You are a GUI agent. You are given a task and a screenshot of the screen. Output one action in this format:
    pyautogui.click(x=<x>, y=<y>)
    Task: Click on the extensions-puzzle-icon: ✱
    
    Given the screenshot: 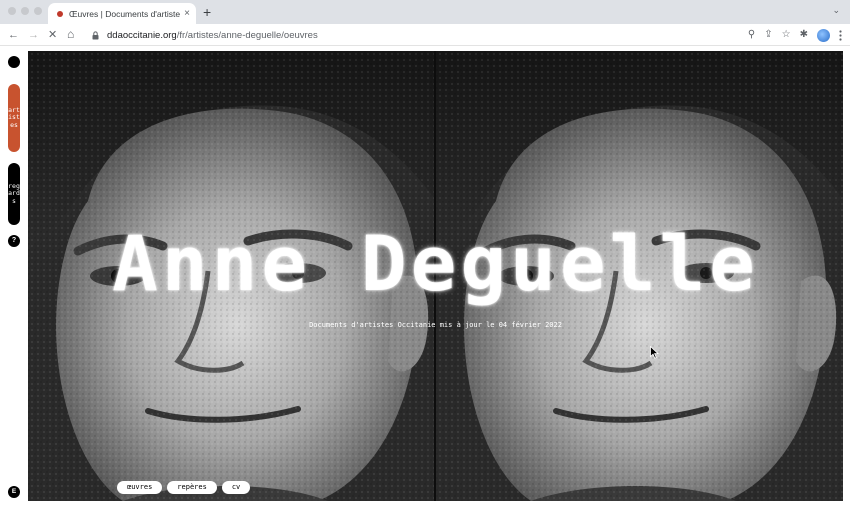 What is the action you would take?
    pyautogui.click(x=804, y=35)
    